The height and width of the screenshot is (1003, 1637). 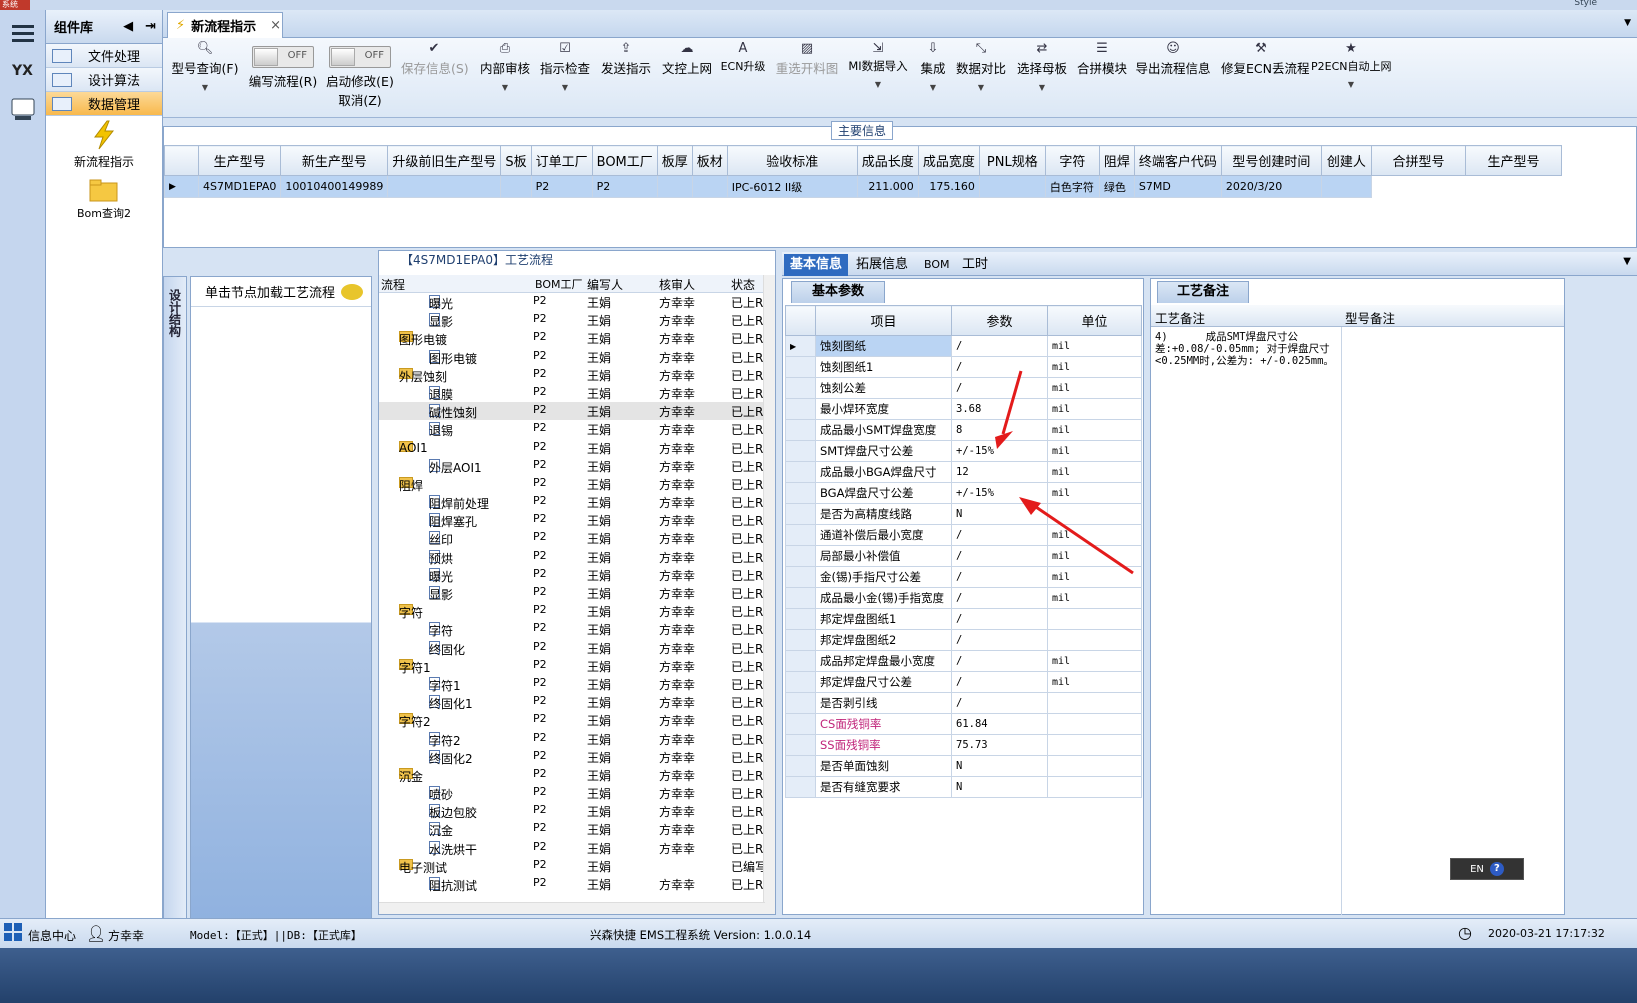 I want to click on col-production-model: 生产型号, so click(x=1513, y=160).